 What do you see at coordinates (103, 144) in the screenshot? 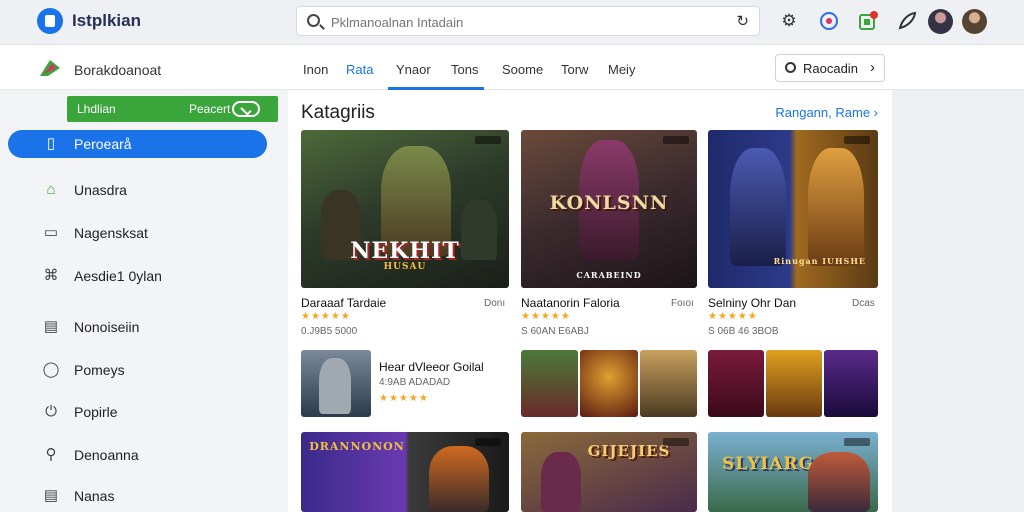
I see `sidebar-item-label: Peroearå` at bounding box center [103, 144].